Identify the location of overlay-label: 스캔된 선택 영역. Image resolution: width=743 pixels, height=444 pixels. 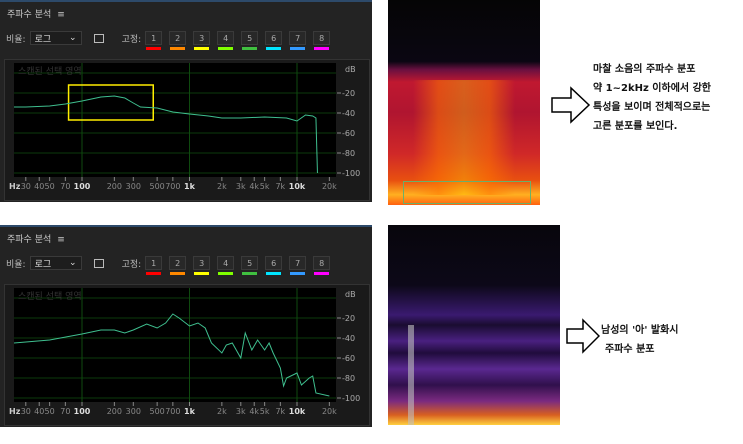
(50, 71).